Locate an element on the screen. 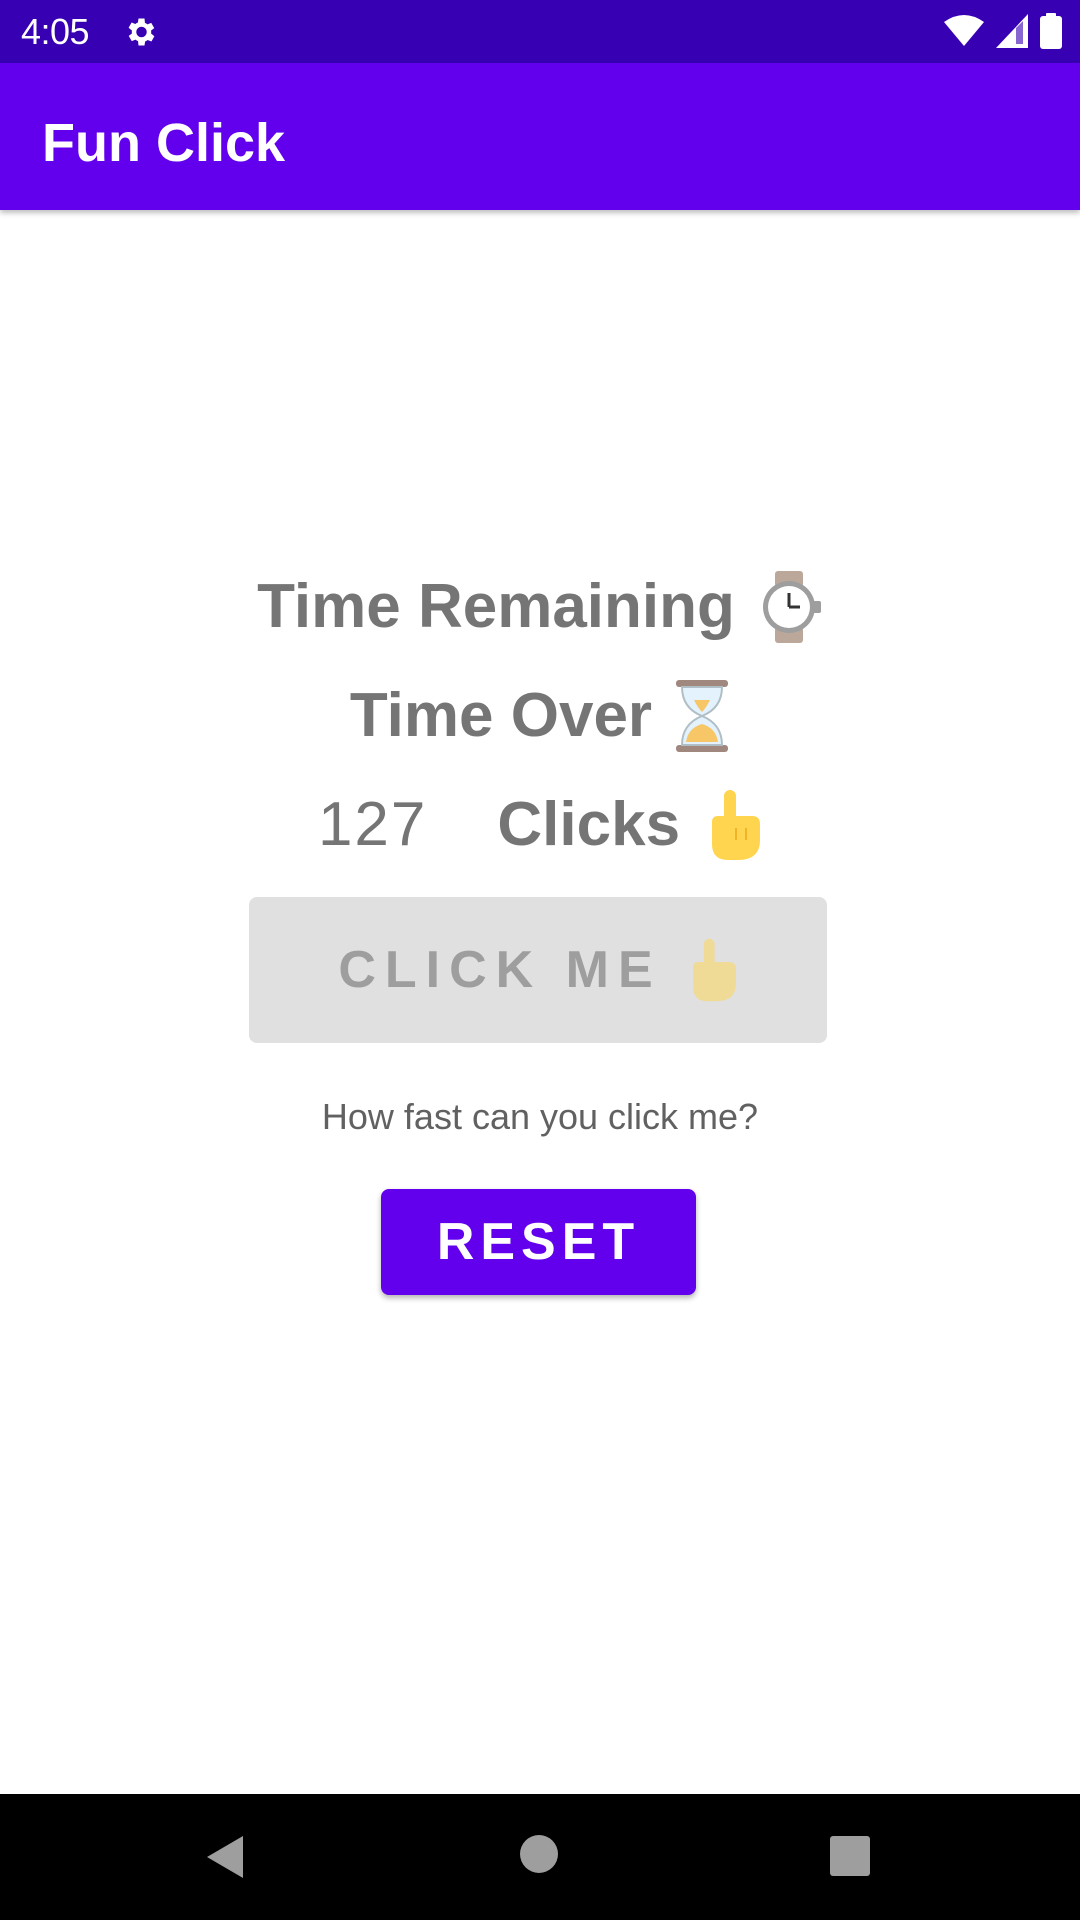  back-button is located at coordinates (225, 1857).